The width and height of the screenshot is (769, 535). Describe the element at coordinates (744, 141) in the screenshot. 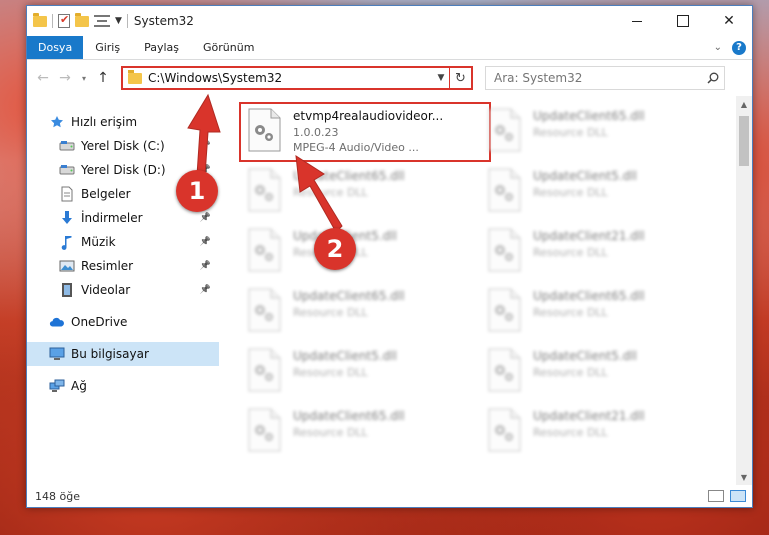

I see `scrollbar-thumb` at that location.